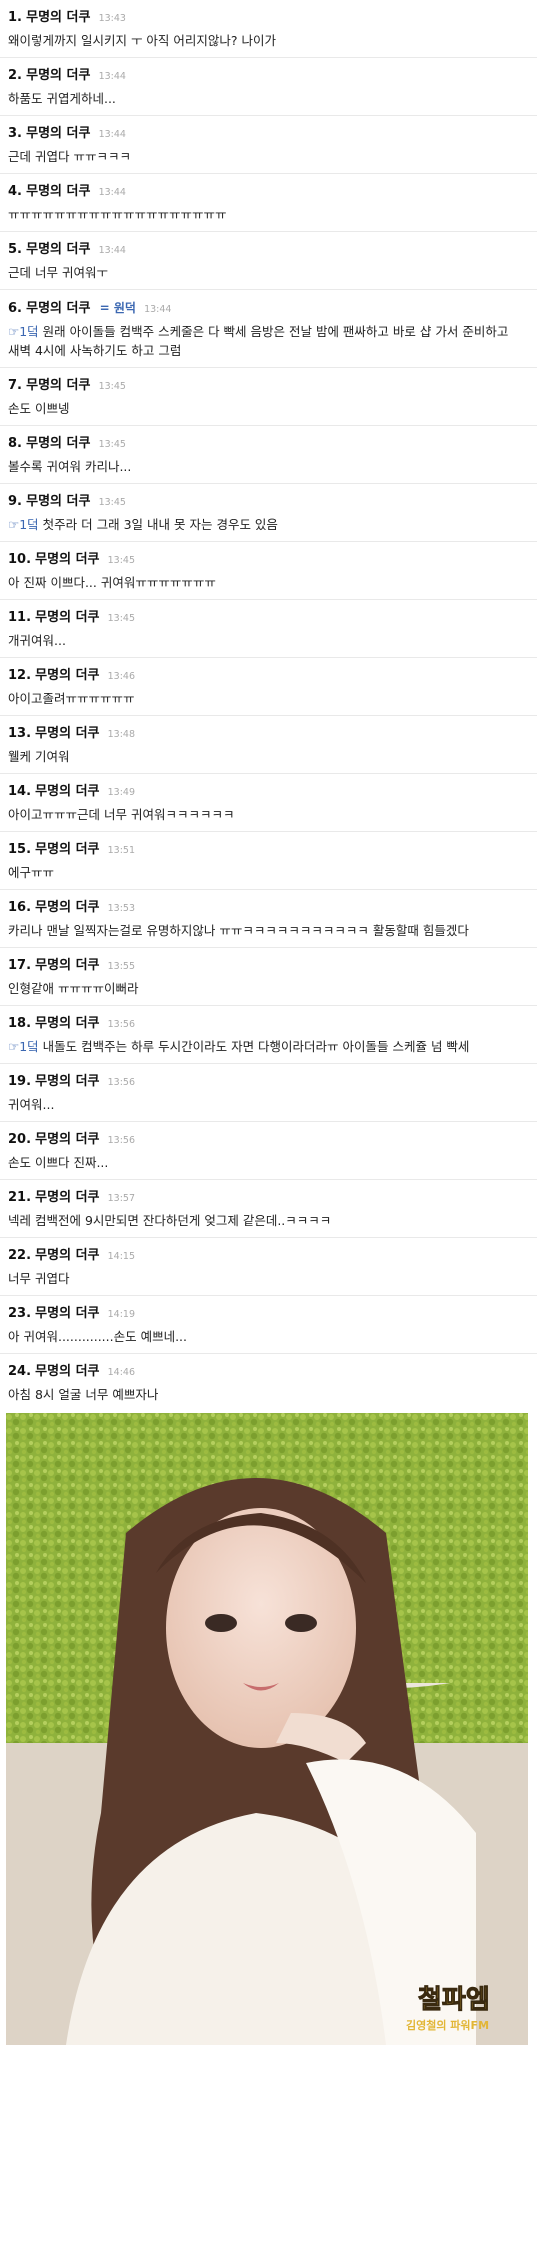  Describe the element at coordinates (121, 1256) in the screenshot. I see `comment-time: 14:15` at that location.